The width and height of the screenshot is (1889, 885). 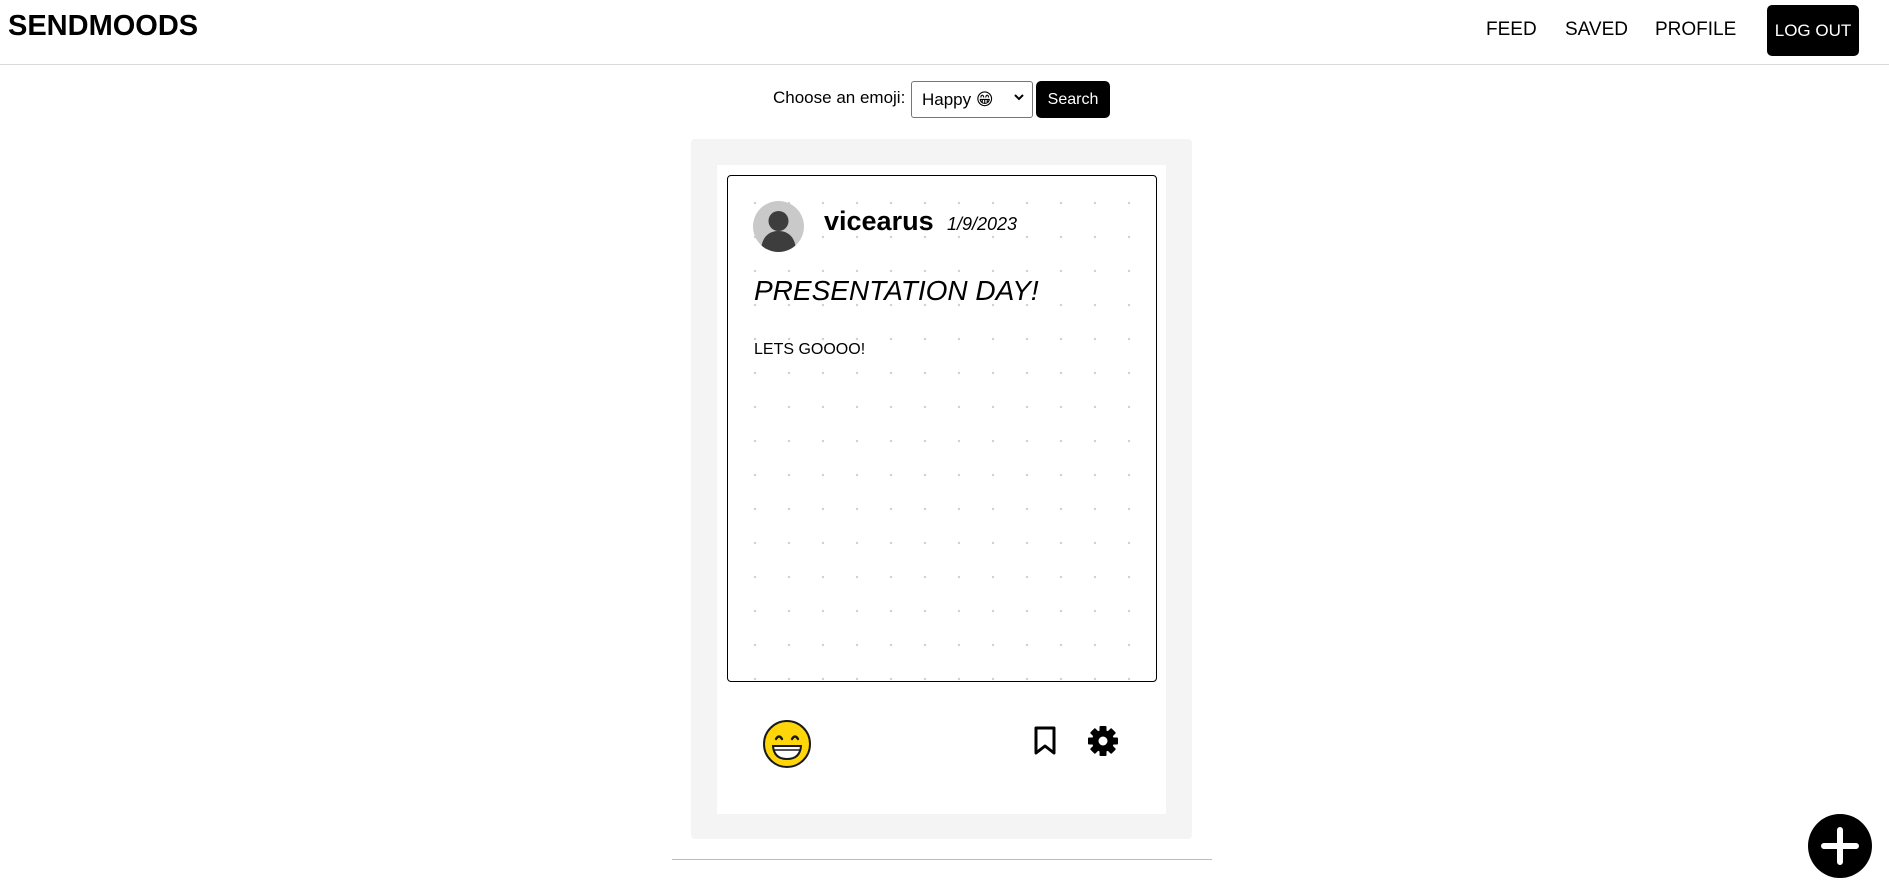 I want to click on nav-saved-link: SAVED, so click(x=1596, y=30).